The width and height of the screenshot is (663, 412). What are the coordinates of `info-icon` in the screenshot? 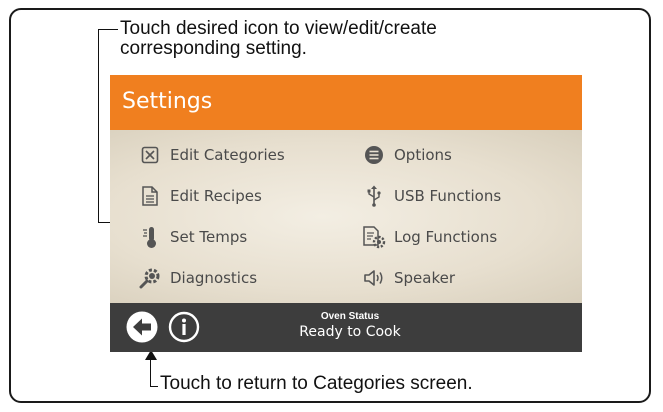 It's located at (184, 327).